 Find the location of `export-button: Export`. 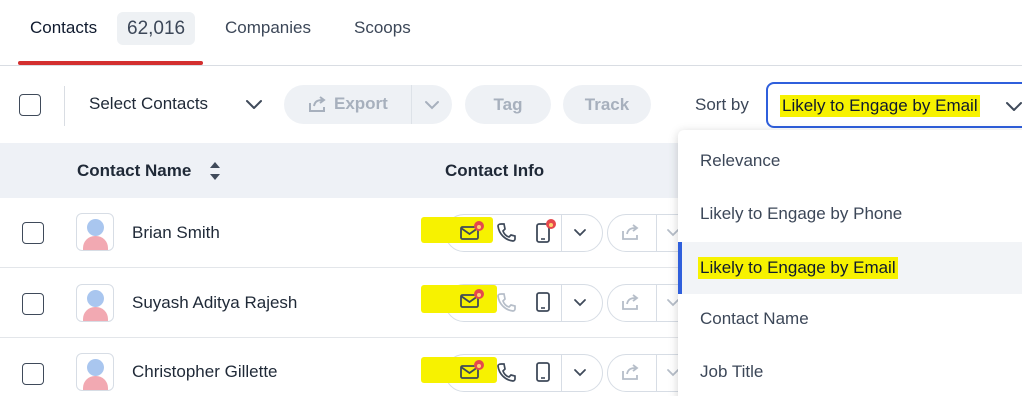

export-button: Export is located at coordinates (368, 104).